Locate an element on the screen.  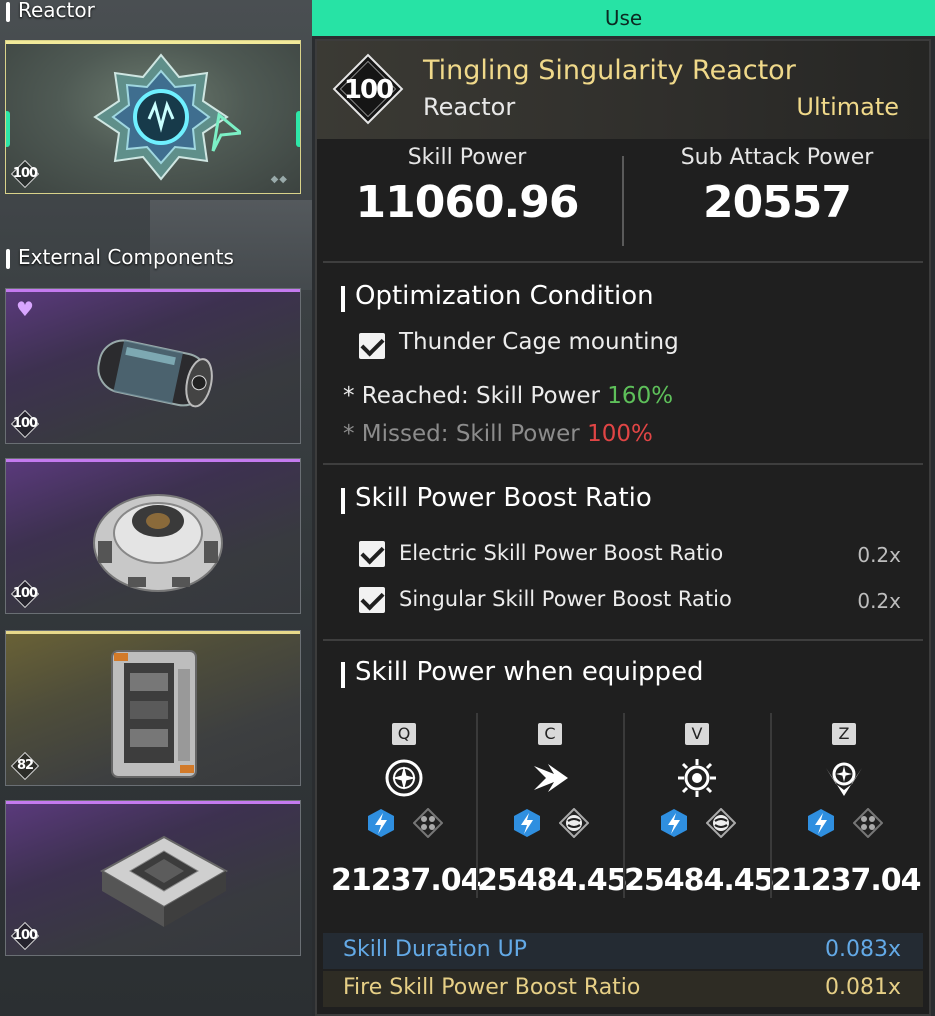
skill-key-label: V is located at coordinates (697, 734).